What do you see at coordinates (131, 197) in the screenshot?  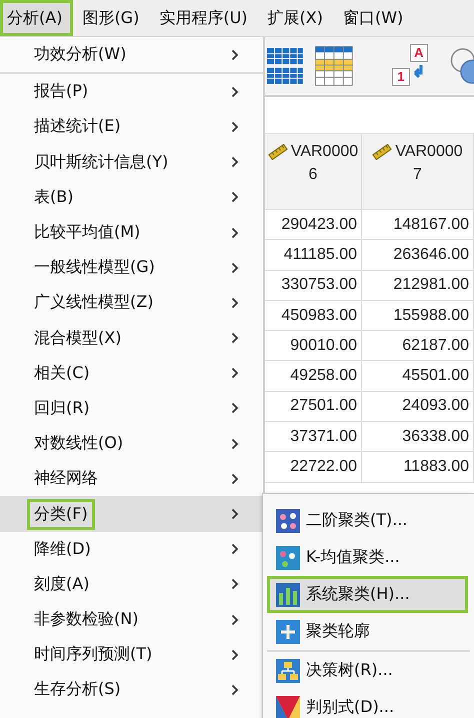 I see `menu-item: 表(B)` at bounding box center [131, 197].